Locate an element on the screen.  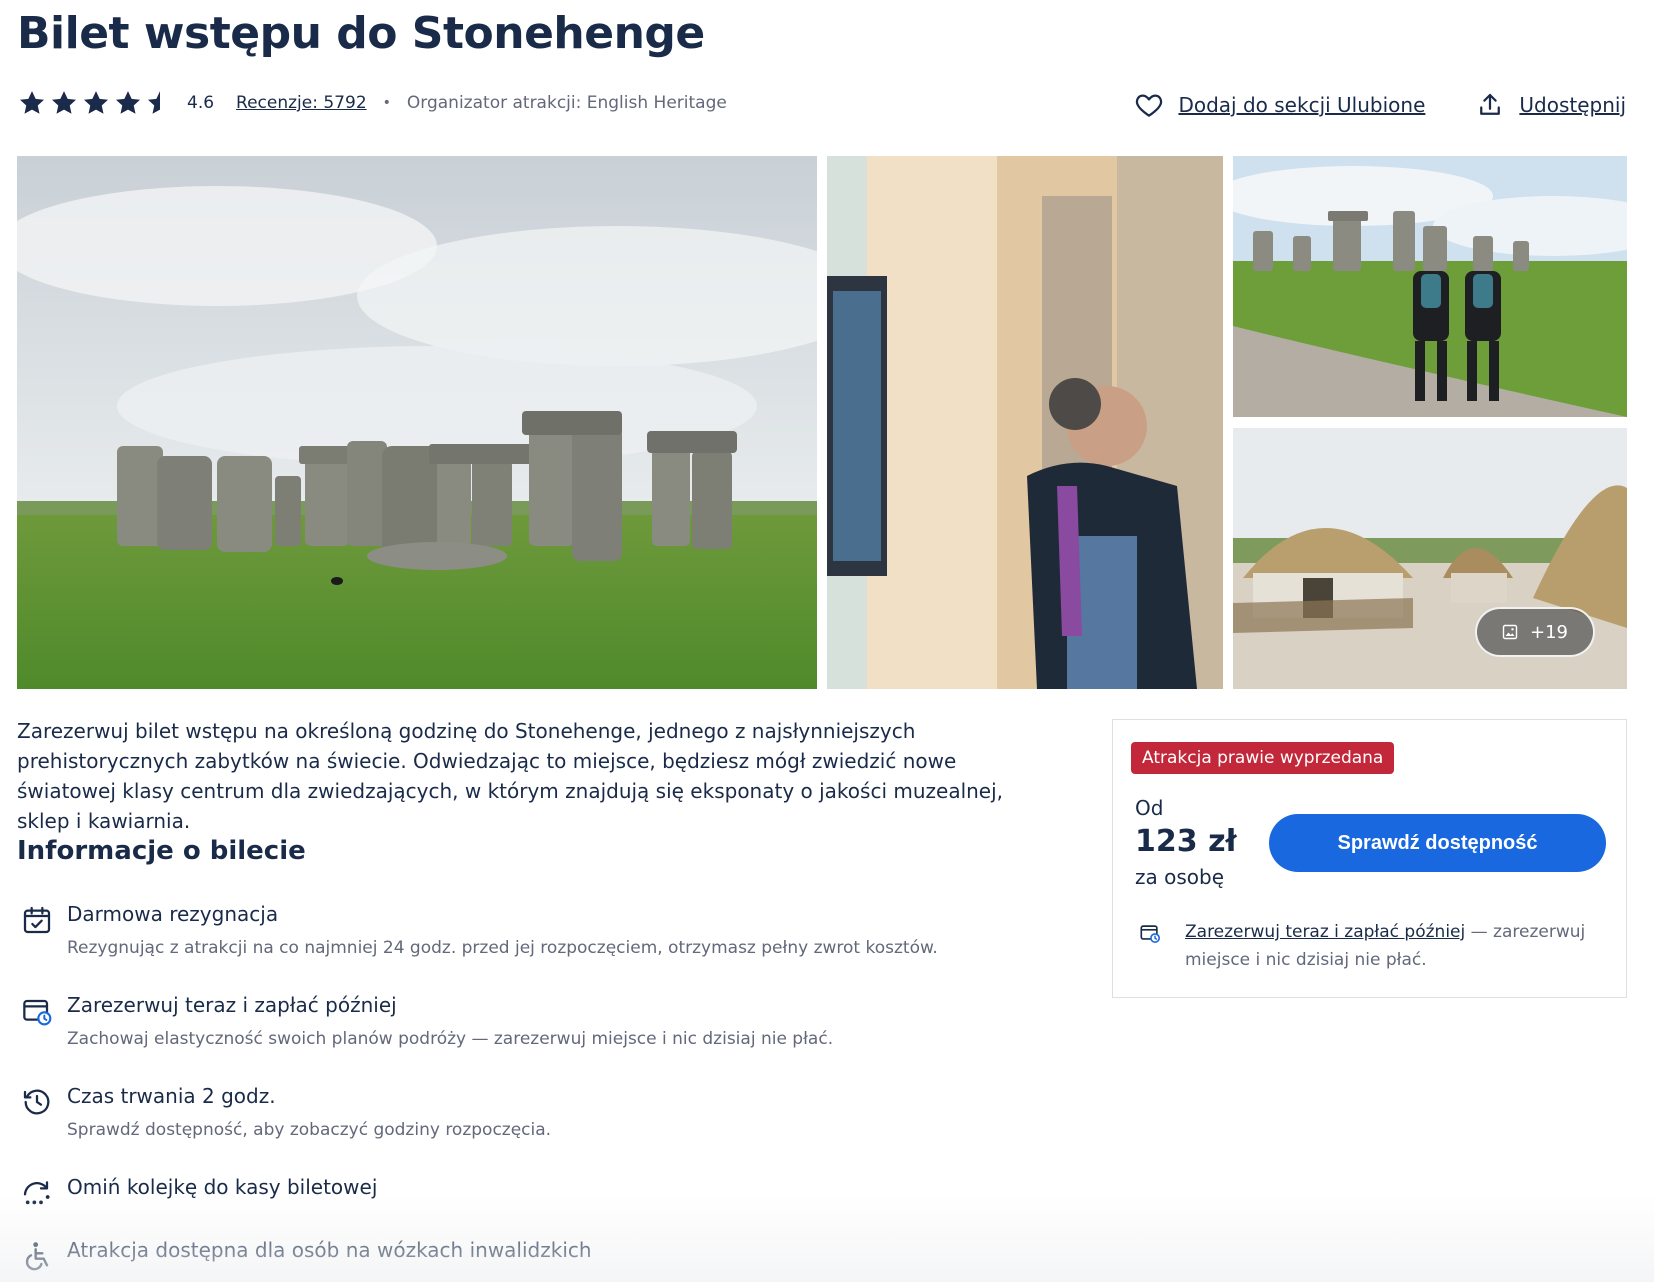
ticket-info-heading: Informacje o bilecie is located at coordinates (161, 851).